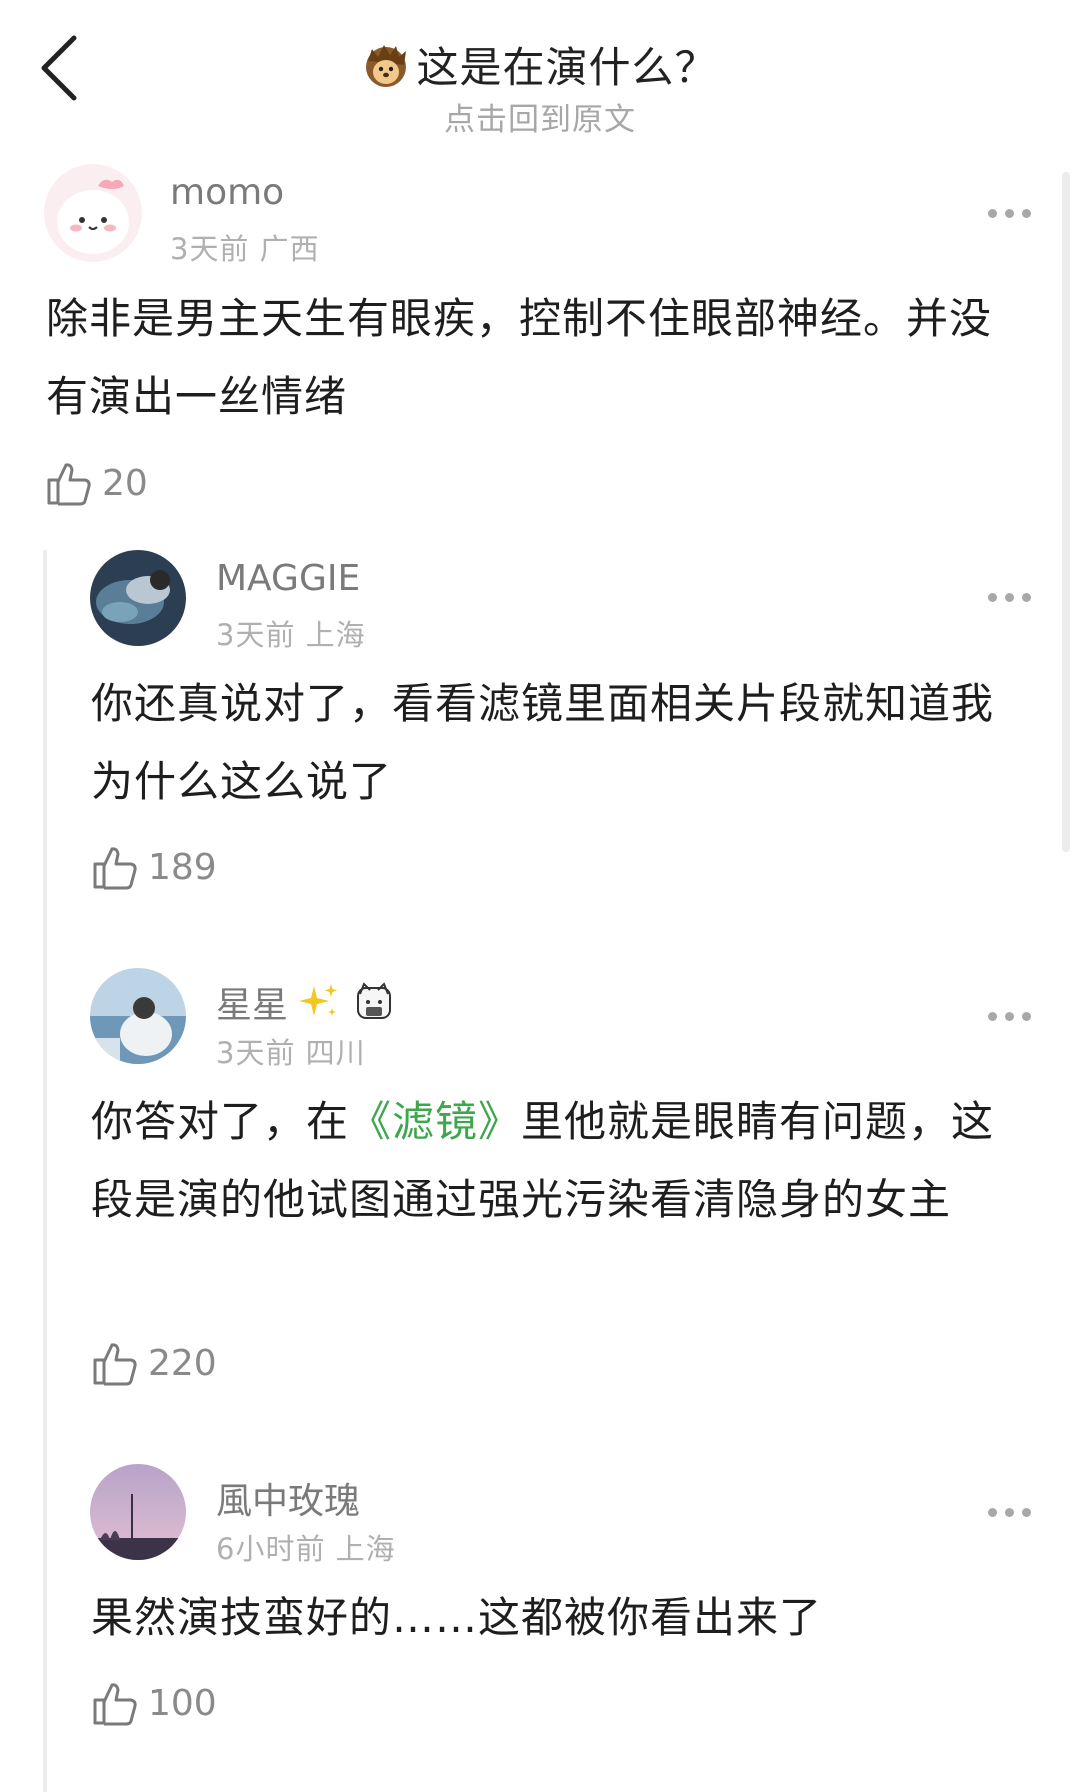 Image resolution: width=1080 pixels, height=1792 pixels. I want to click on title-link: 这是在演什么？, so click(540, 64).